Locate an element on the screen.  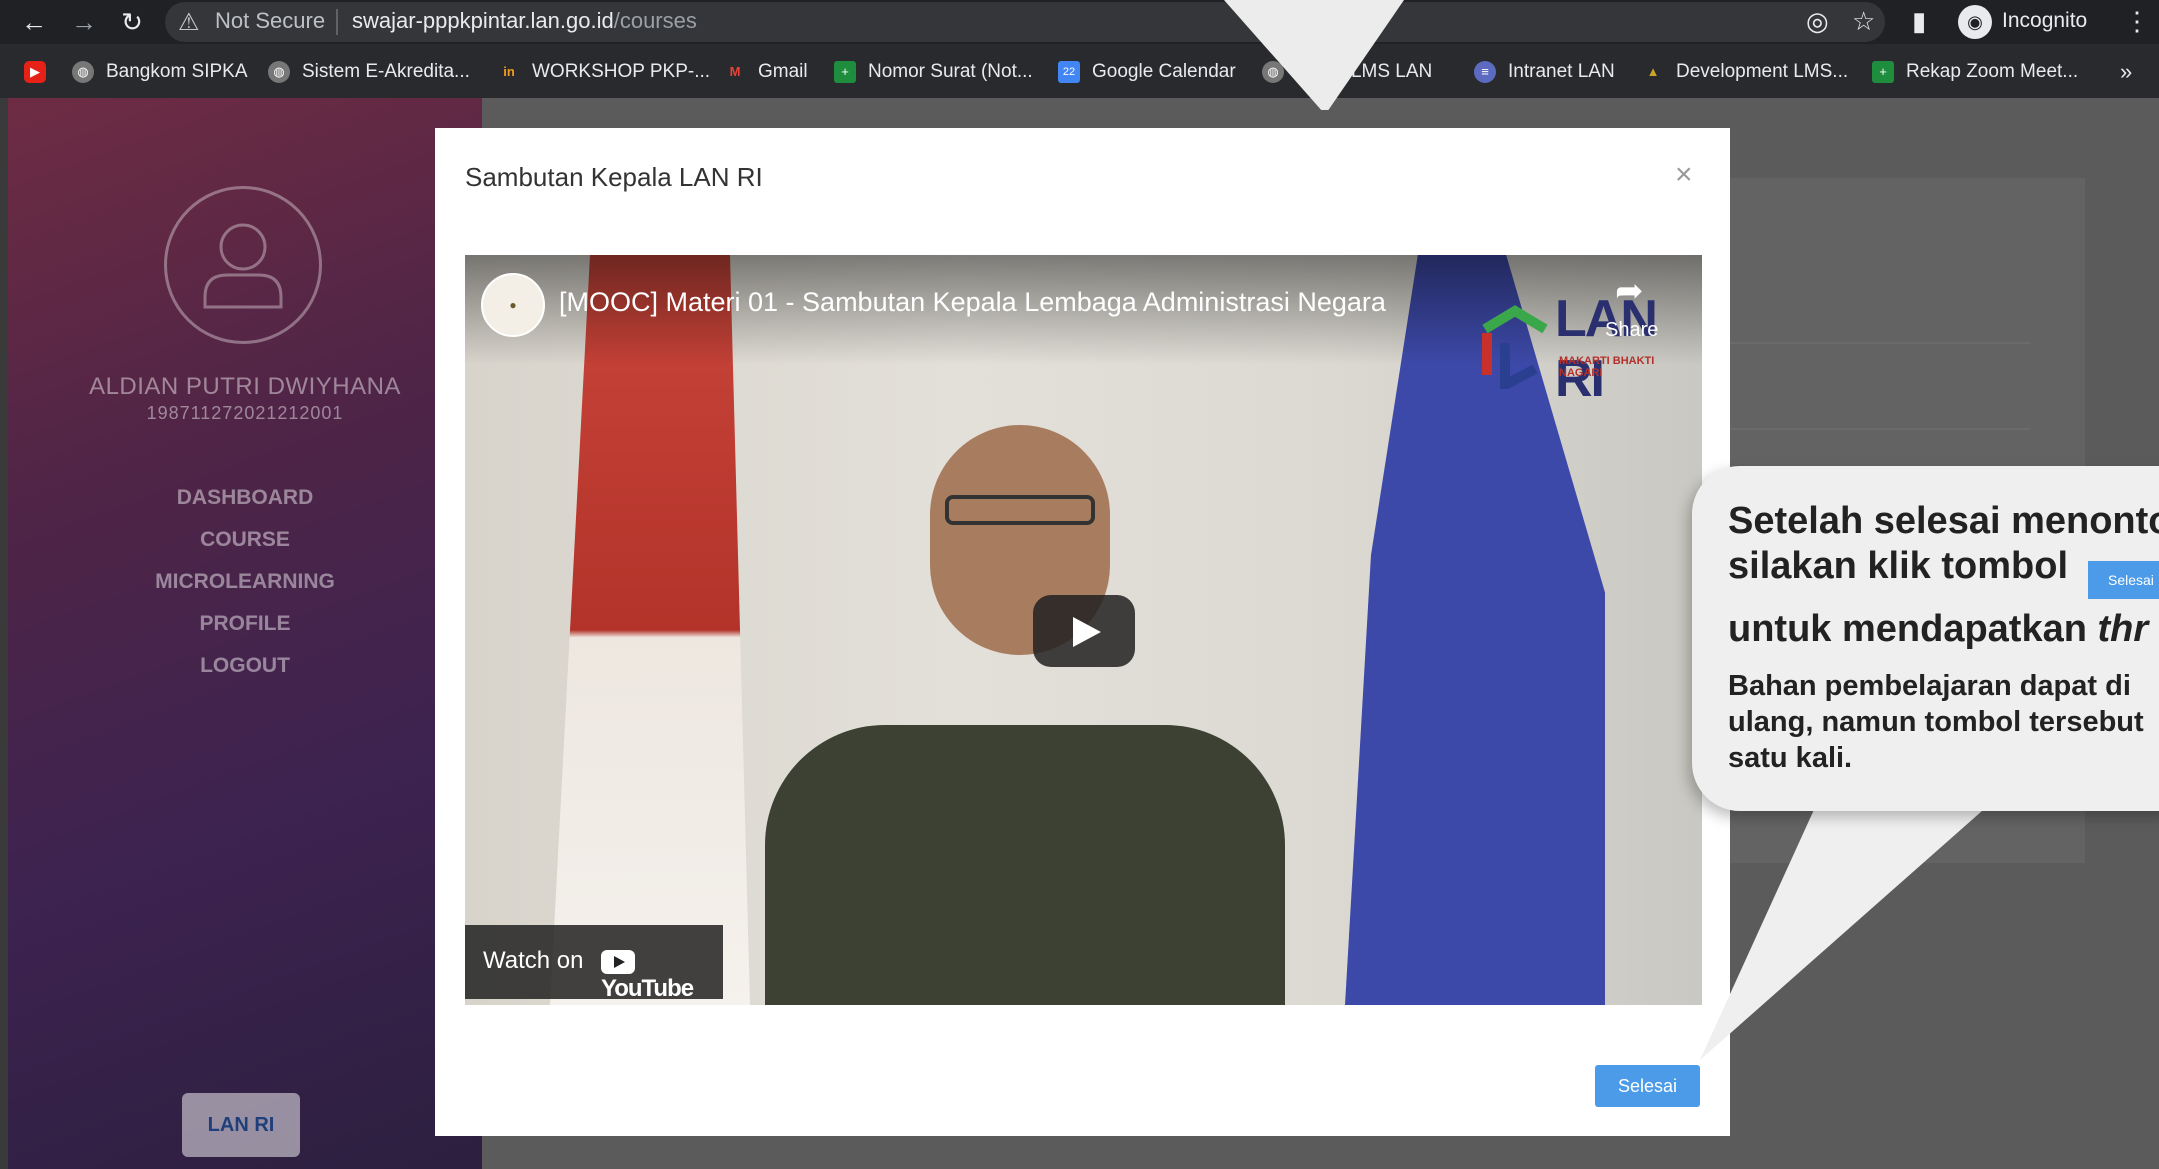
sidebar-item-microlearning: MICROLEARNING is located at coordinates (245, 582).